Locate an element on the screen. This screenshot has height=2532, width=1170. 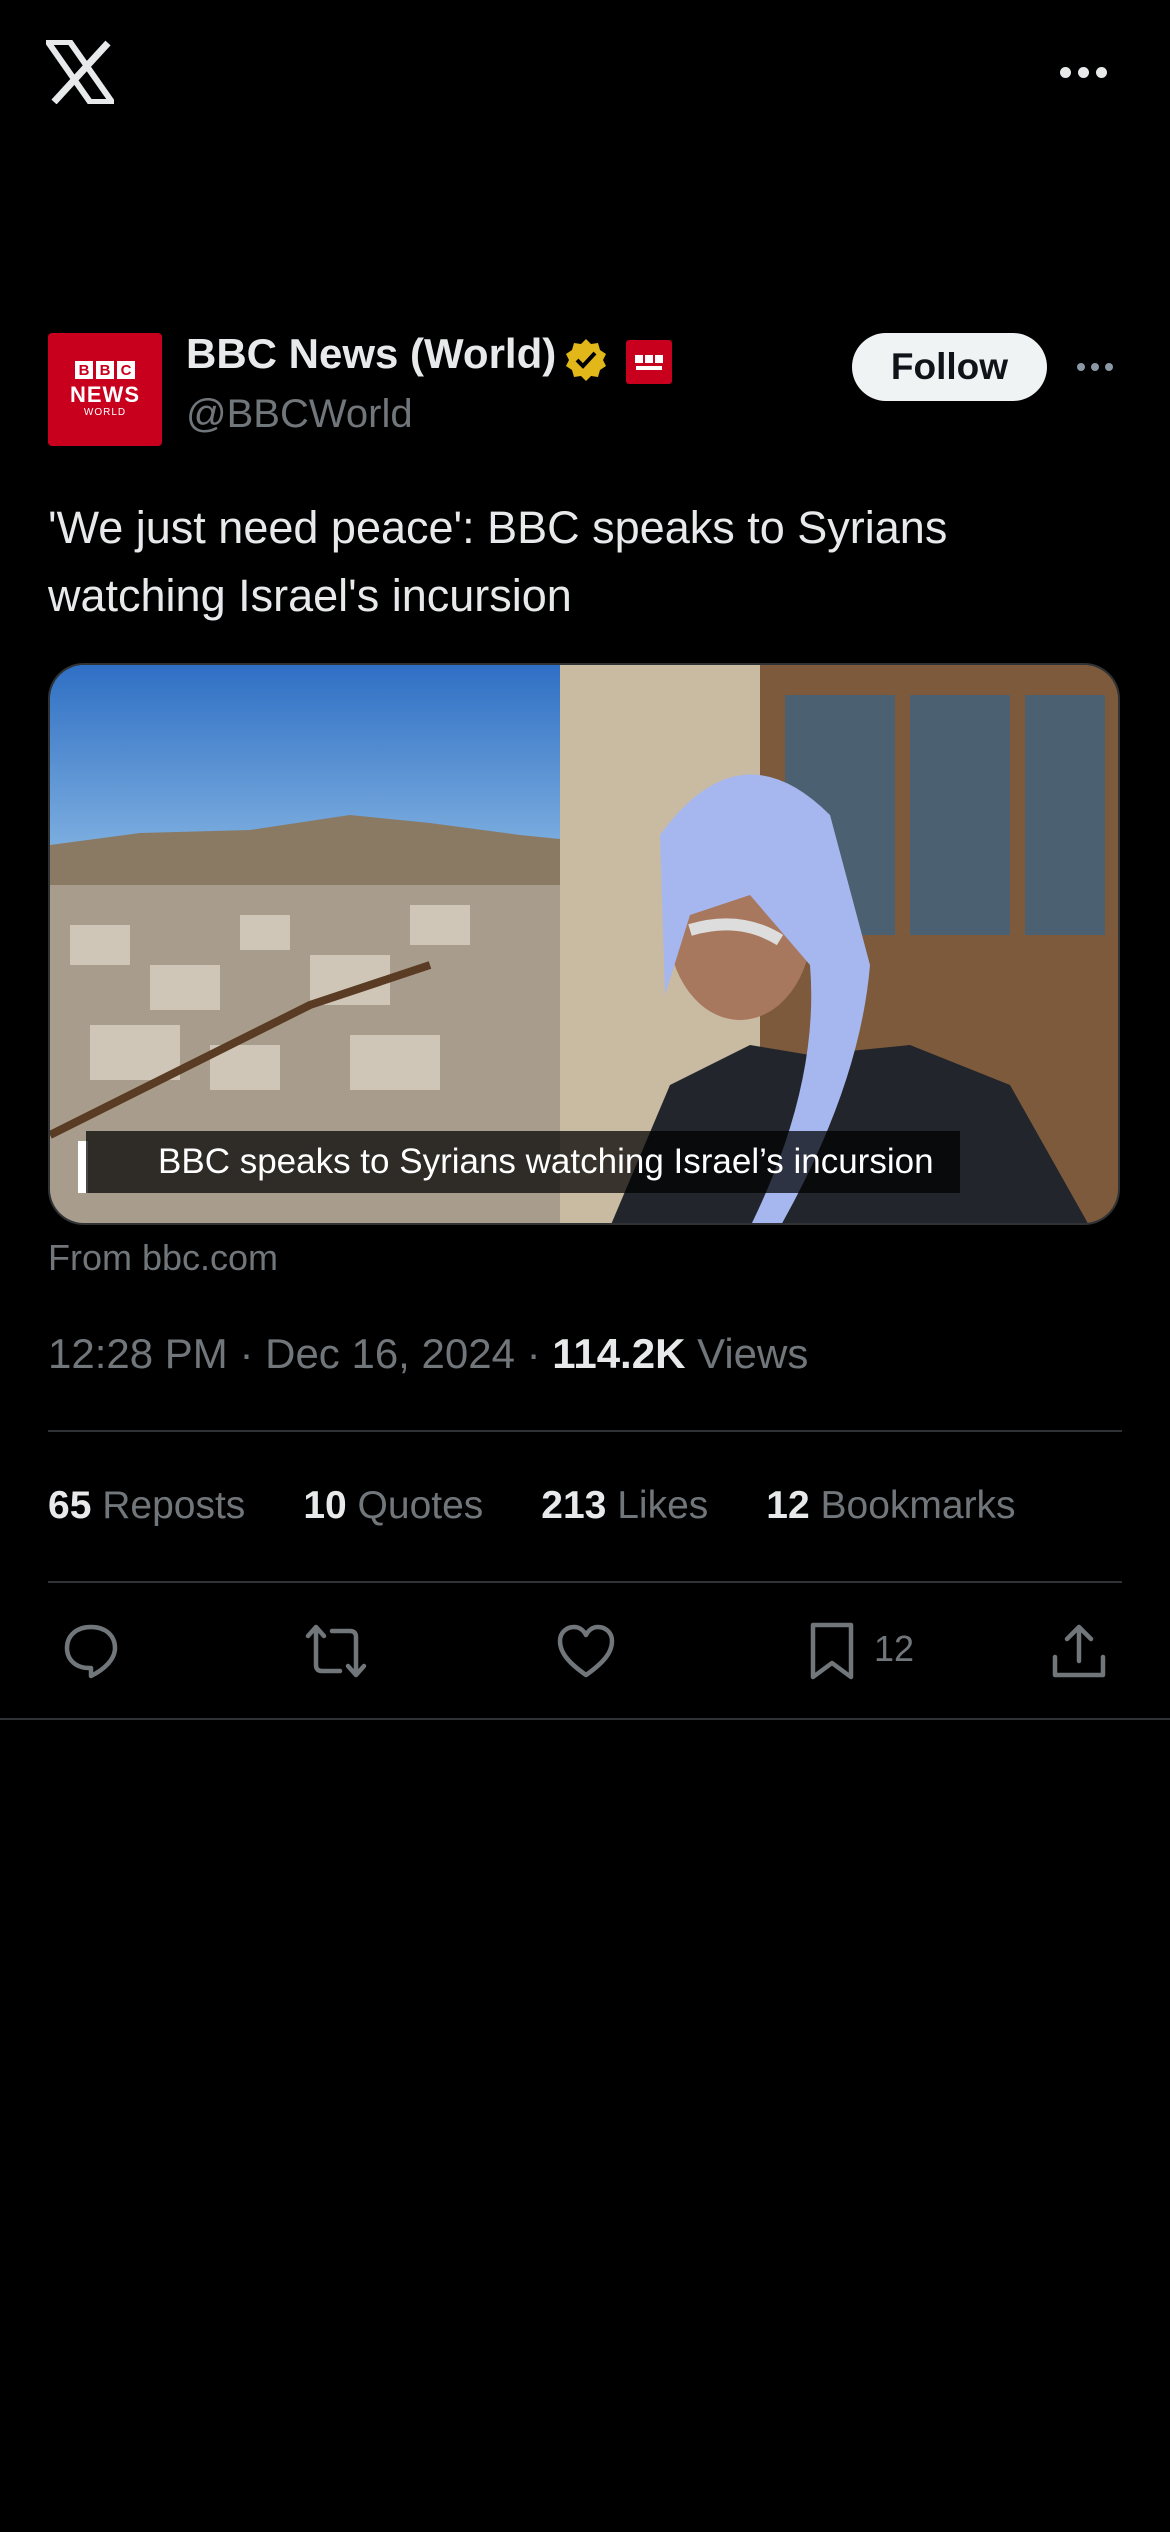
bookmark-icon is located at coordinates (832, 1651).